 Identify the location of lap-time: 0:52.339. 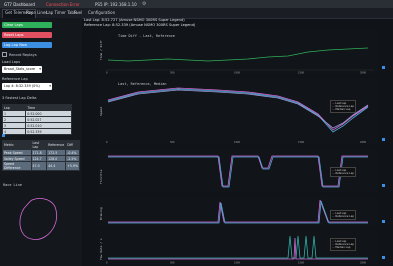
(48, 131).